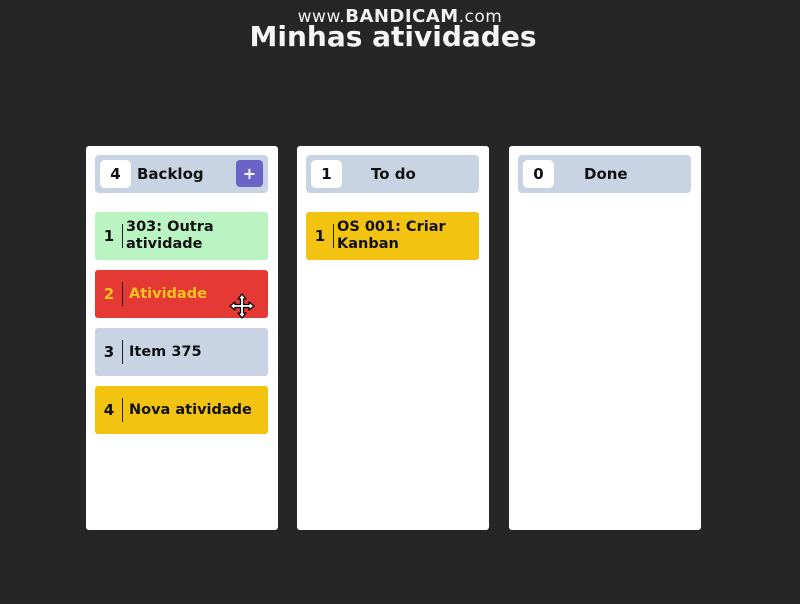  Describe the element at coordinates (249, 173) in the screenshot. I see `add-card-button: +` at that location.